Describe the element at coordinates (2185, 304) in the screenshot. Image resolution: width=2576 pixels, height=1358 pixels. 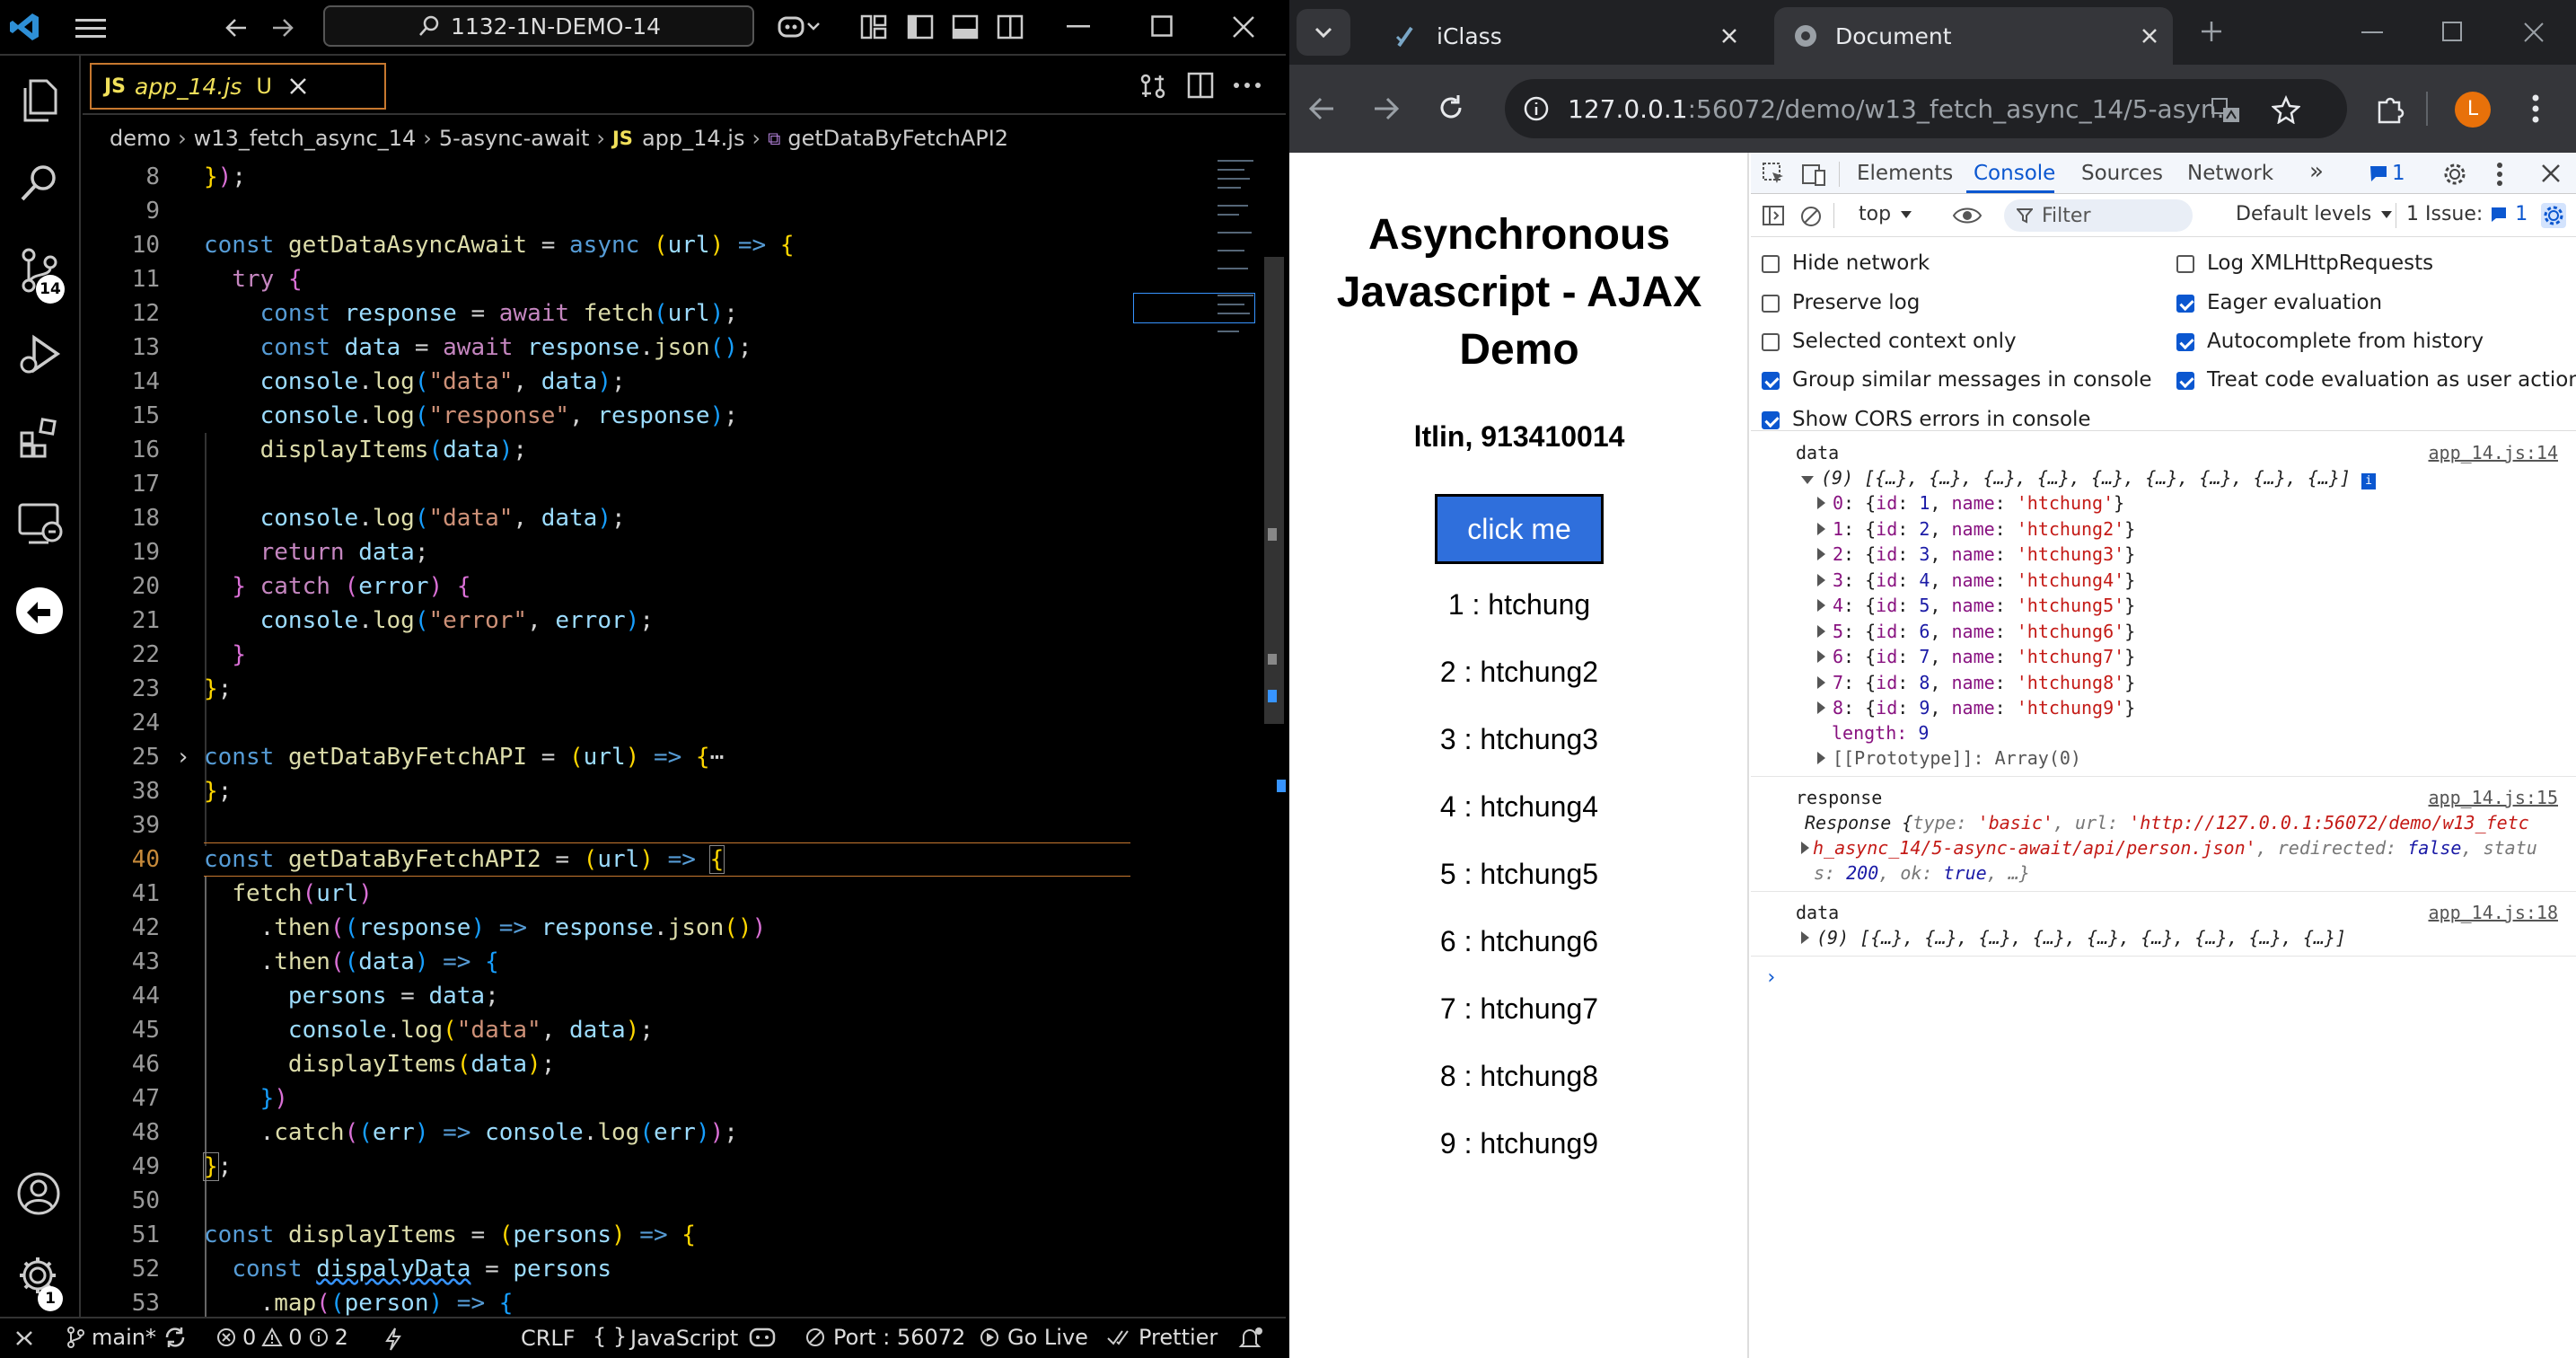
I see `eager-evaluation-checkbox` at that location.